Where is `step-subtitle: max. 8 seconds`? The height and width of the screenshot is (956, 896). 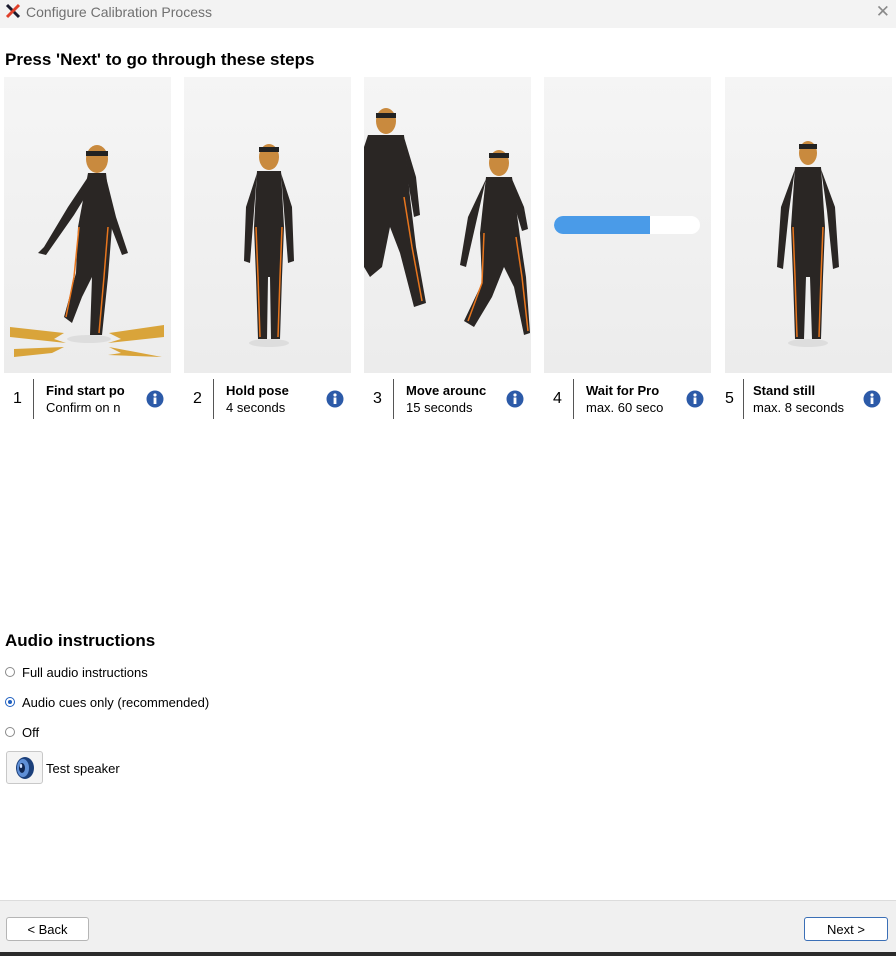 step-subtitle: max. 8 seconds is located at coordinates (799, 407).